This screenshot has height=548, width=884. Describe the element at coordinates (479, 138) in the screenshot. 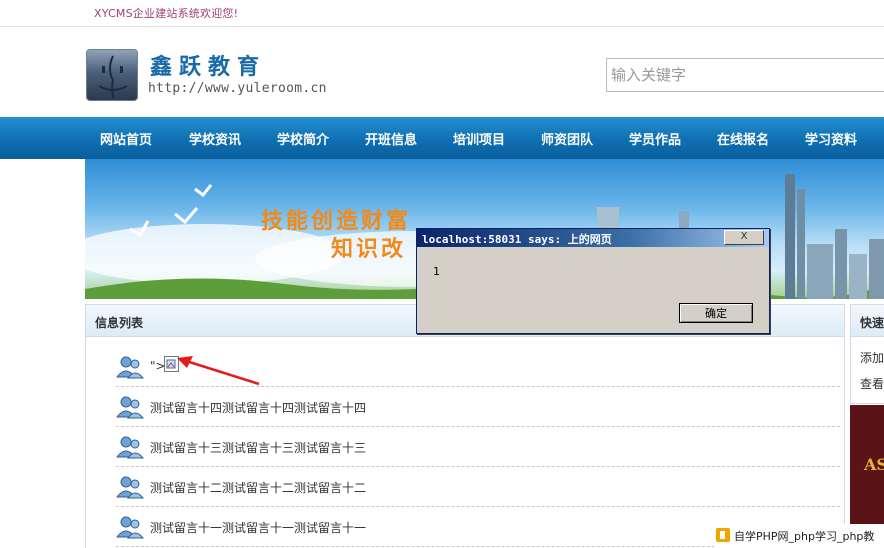

I see `nav-item-training: 培训项目` at that location.